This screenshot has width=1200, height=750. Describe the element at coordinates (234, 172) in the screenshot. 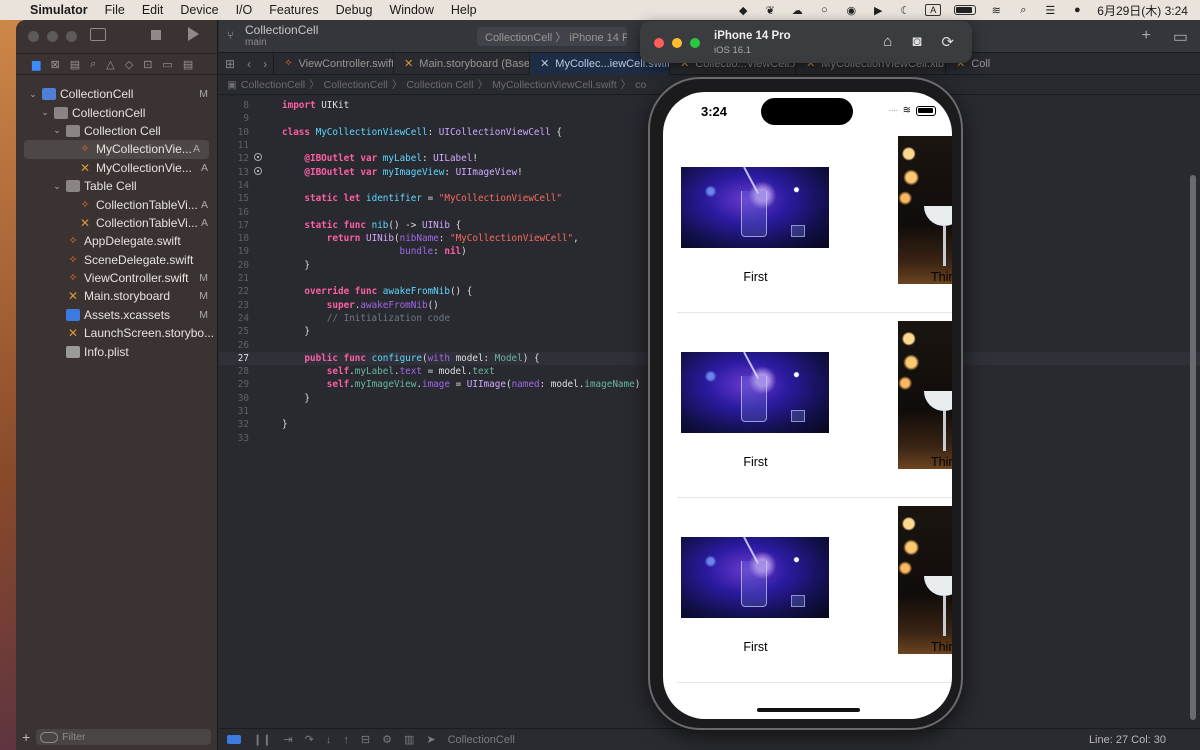

I see `line-number: 13` at that location.